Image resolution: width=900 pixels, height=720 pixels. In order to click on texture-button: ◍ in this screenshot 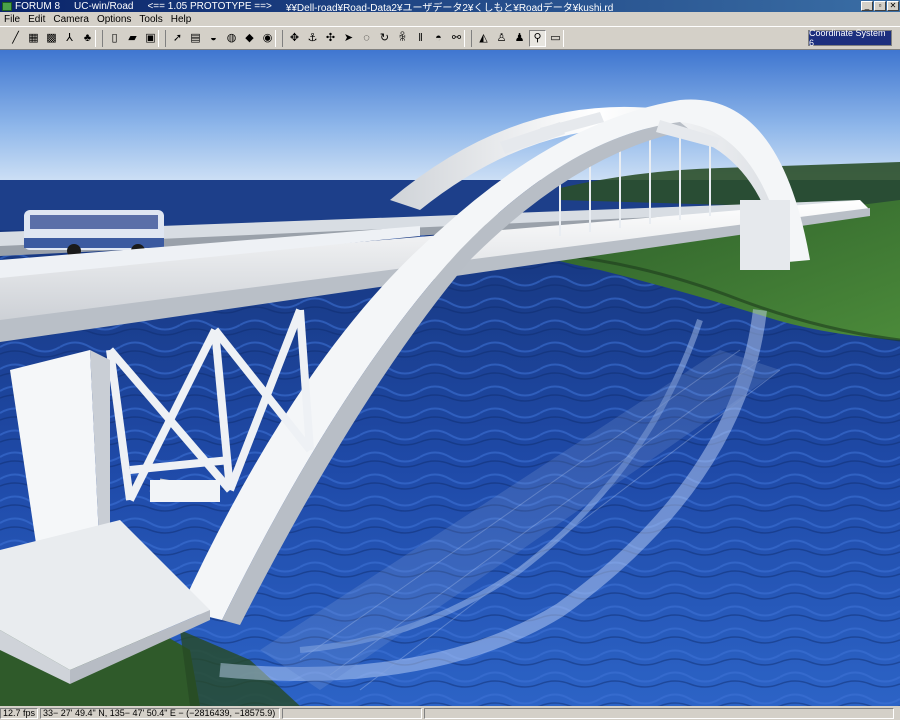, I will do `click(231, 38)`.